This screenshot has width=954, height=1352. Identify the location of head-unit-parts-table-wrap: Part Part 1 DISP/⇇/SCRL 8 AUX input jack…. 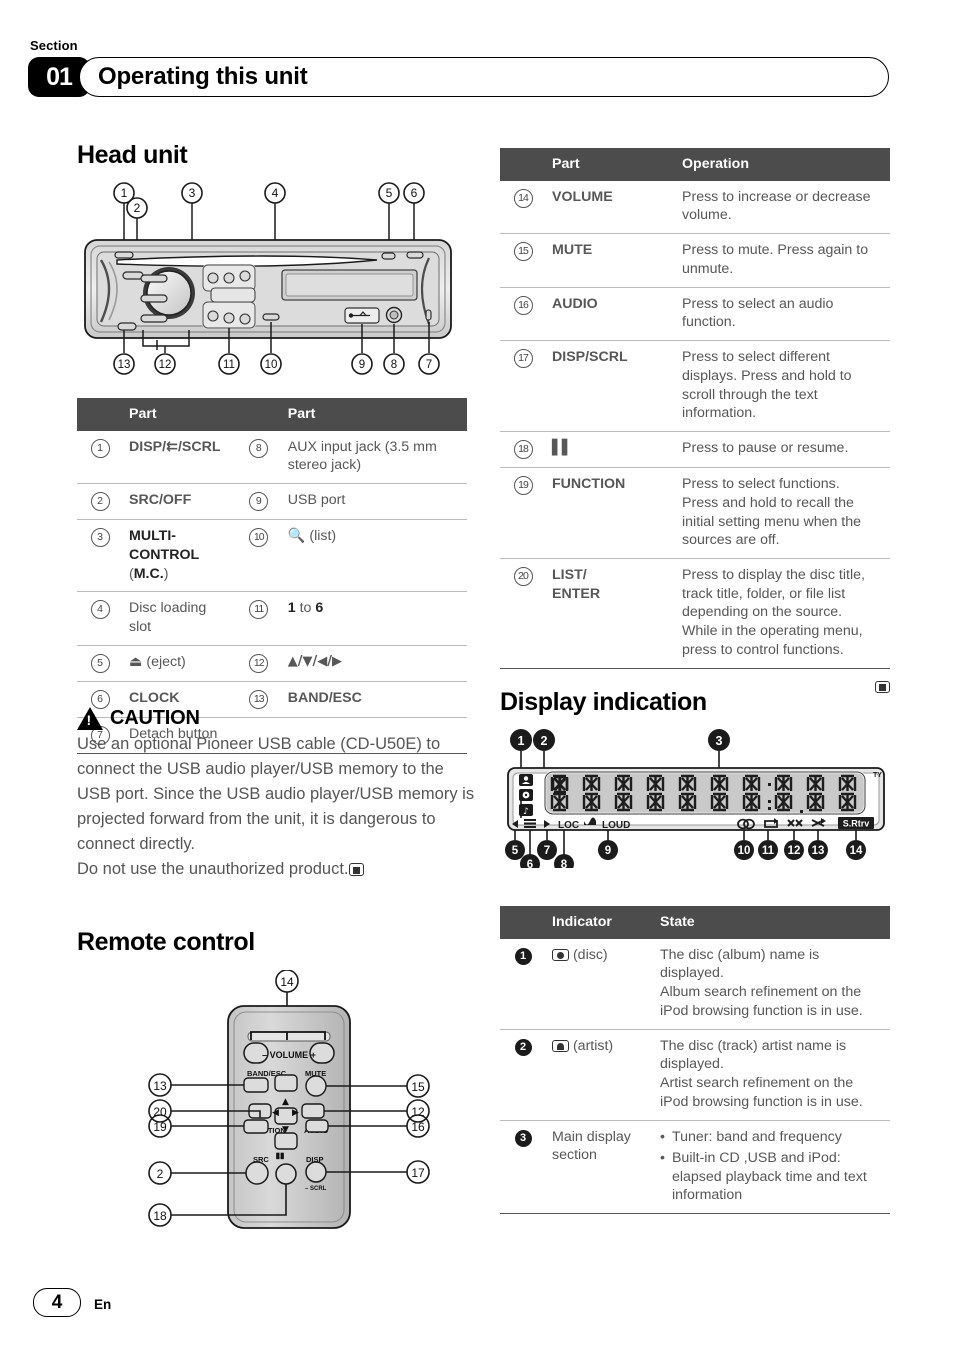
(272, 576).